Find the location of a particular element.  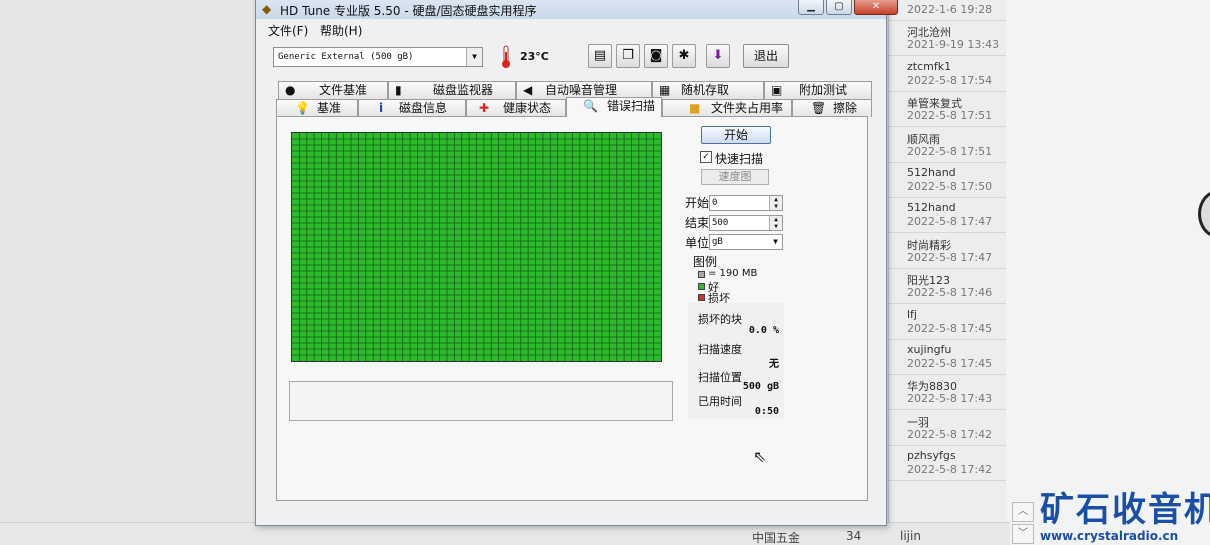

title-bar: ◆ HD Tune 专业版 5.50 - 硬盘/固态硬盘实用程序 ▁ ▢ ✕ is located at coordinates (577, 9).